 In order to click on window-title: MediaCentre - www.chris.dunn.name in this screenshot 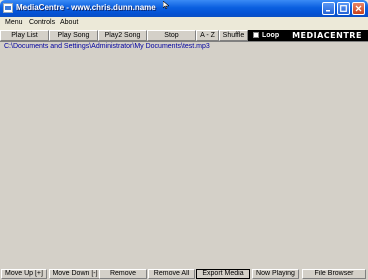, I will do `click(86, 7)`.